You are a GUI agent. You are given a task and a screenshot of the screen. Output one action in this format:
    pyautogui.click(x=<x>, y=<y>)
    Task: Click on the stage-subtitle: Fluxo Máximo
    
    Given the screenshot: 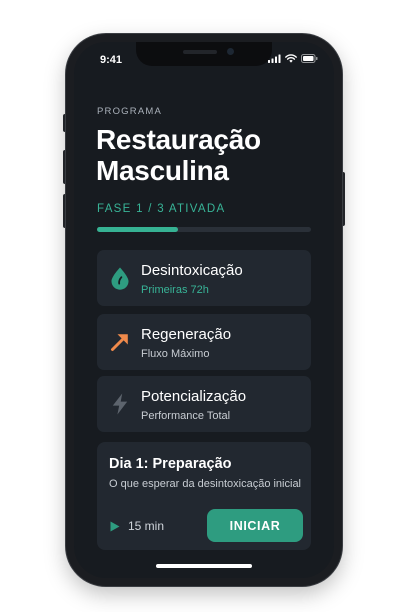 What is the action you would take?
    pyautogui.click(x=175, y=354)
    